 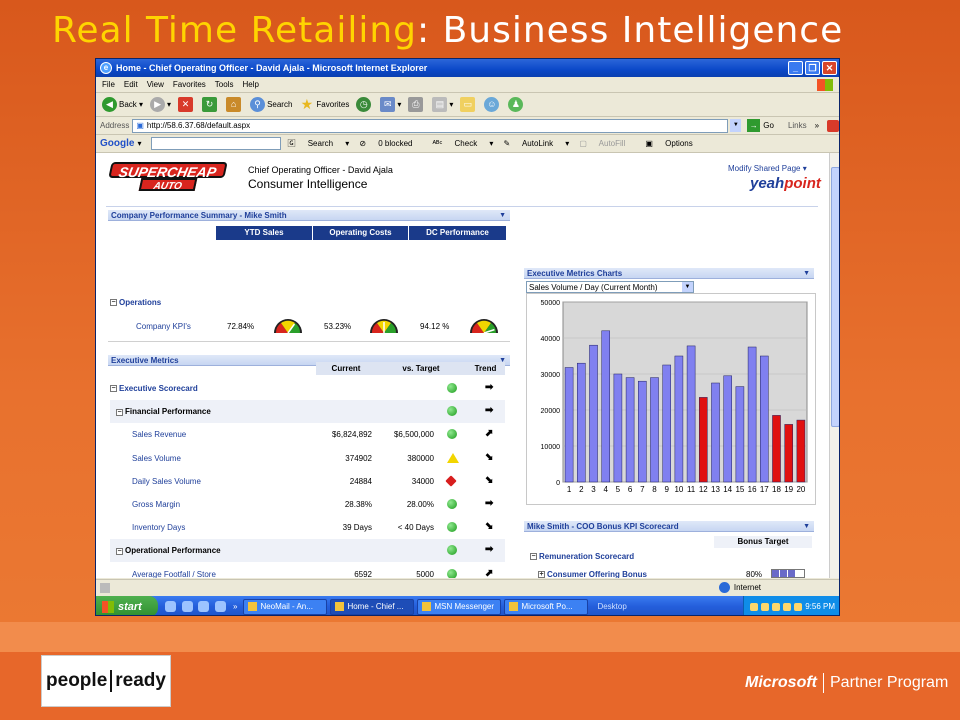 What do you see at coordinates (307, 388) in the screenshot?
I see `table-row: − Executive Scorecard ➡` at bounding box center [307, 388].